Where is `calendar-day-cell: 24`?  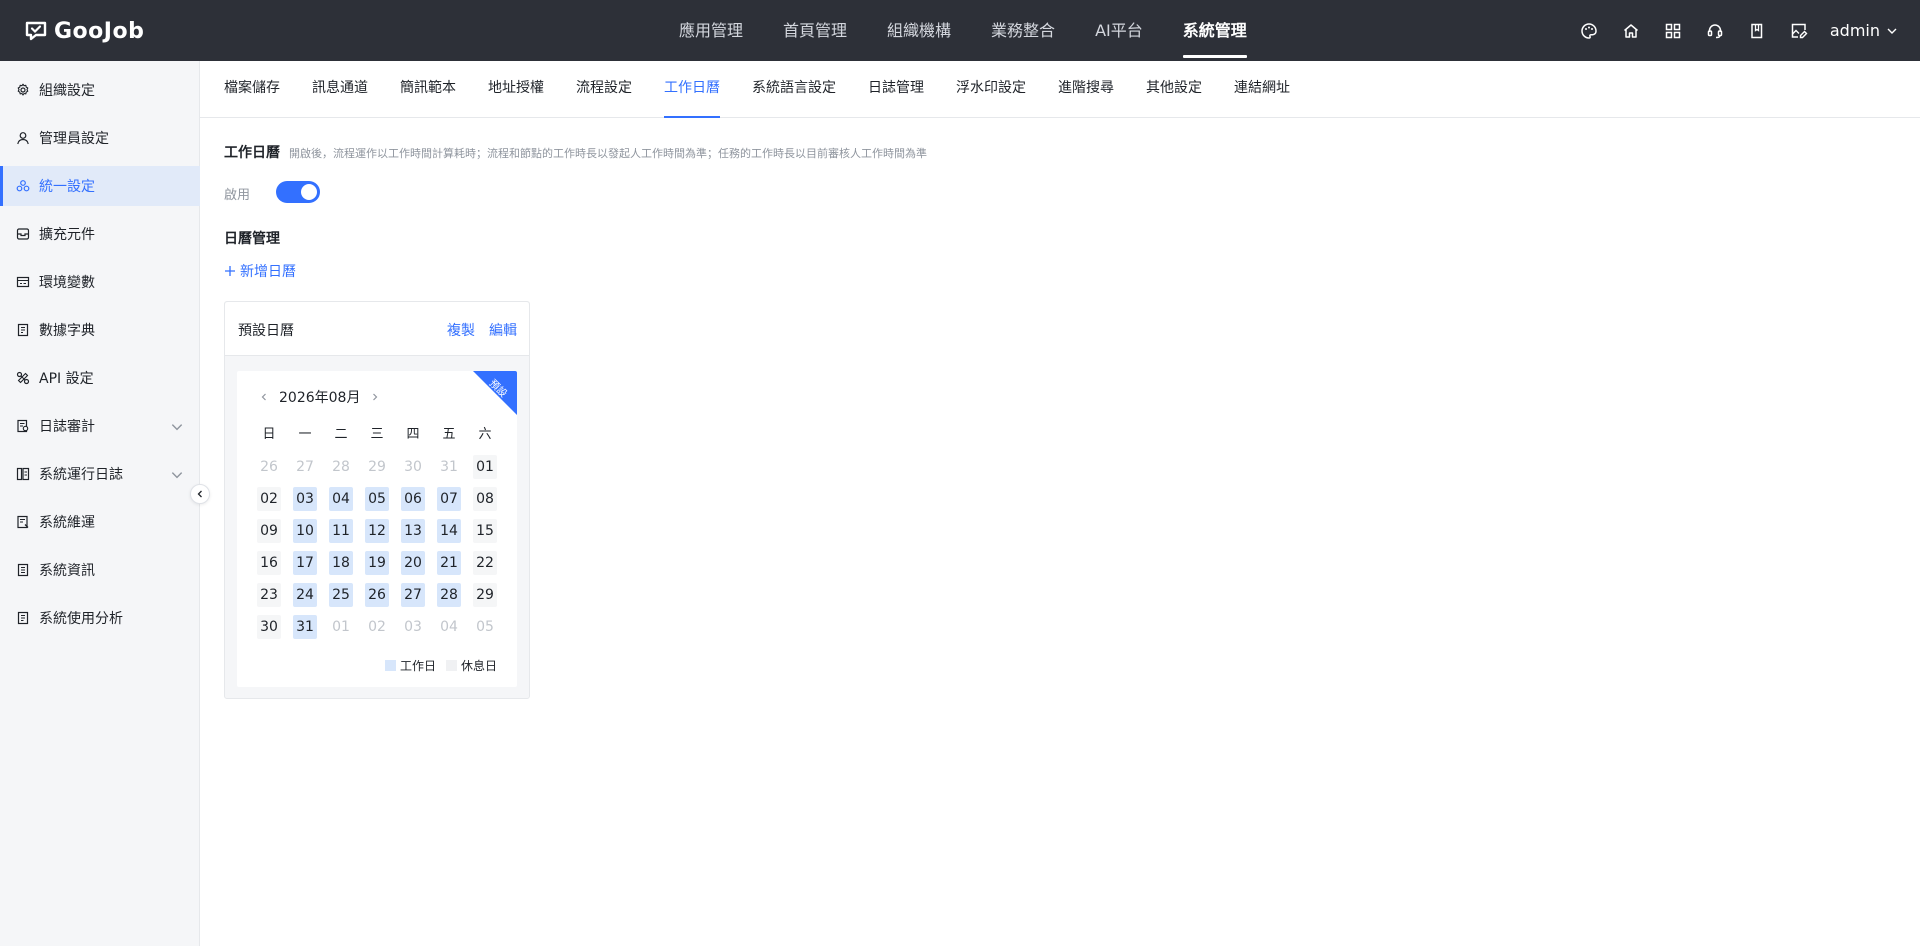
calendar-day-cell: 24 is located at coordinates (305, 595).